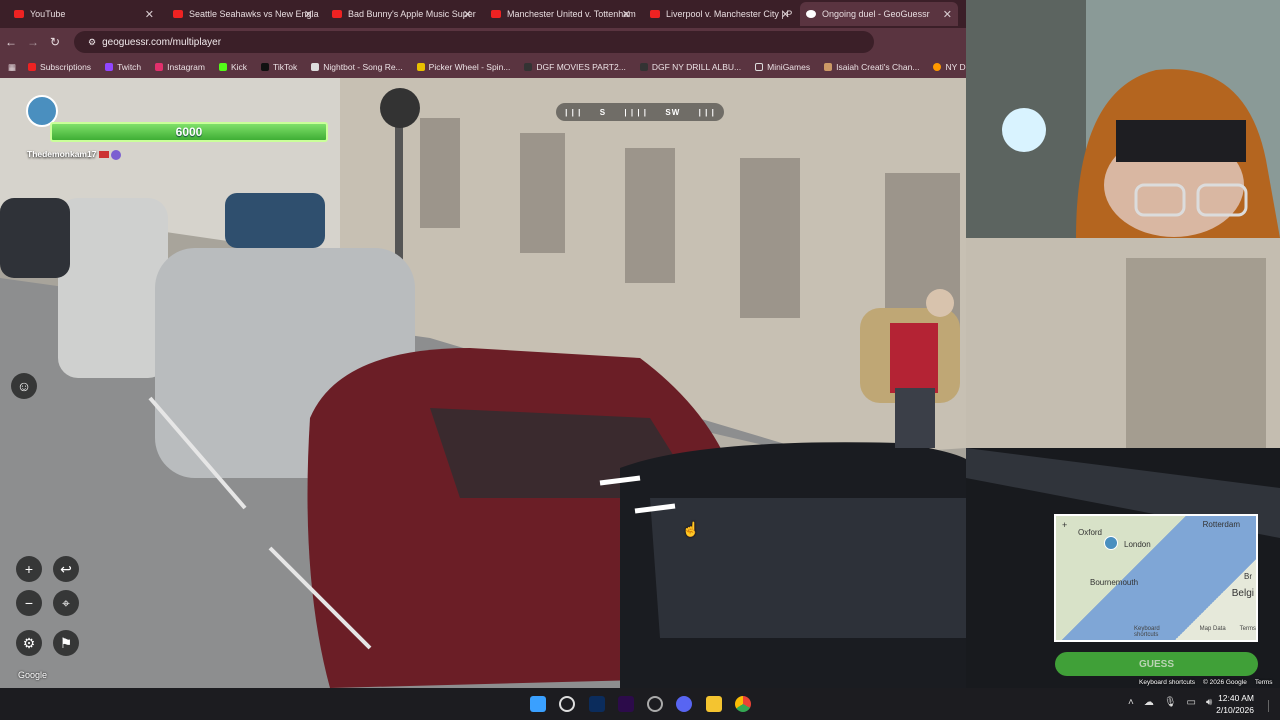 The image size is (1280, 720). I want to click on player-marker-icon, so click(1111, 543).